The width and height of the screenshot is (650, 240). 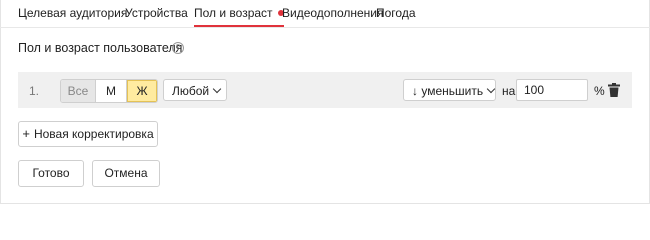 What do you see at coordinates (333, 13) in the screenshot?
I see `tab-video-extensions: Видеодополнения` at bounding box center [333, 13].